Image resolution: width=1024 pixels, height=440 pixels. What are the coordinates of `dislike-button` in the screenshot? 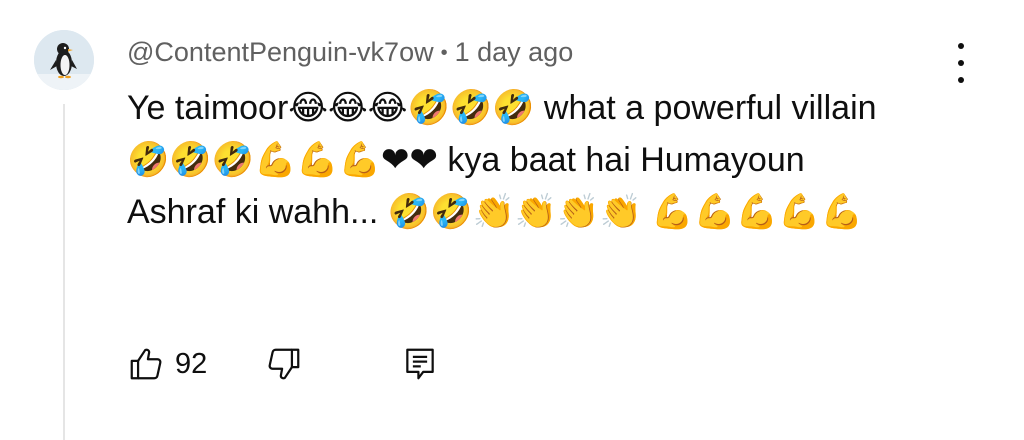 It's located at (284, 364).